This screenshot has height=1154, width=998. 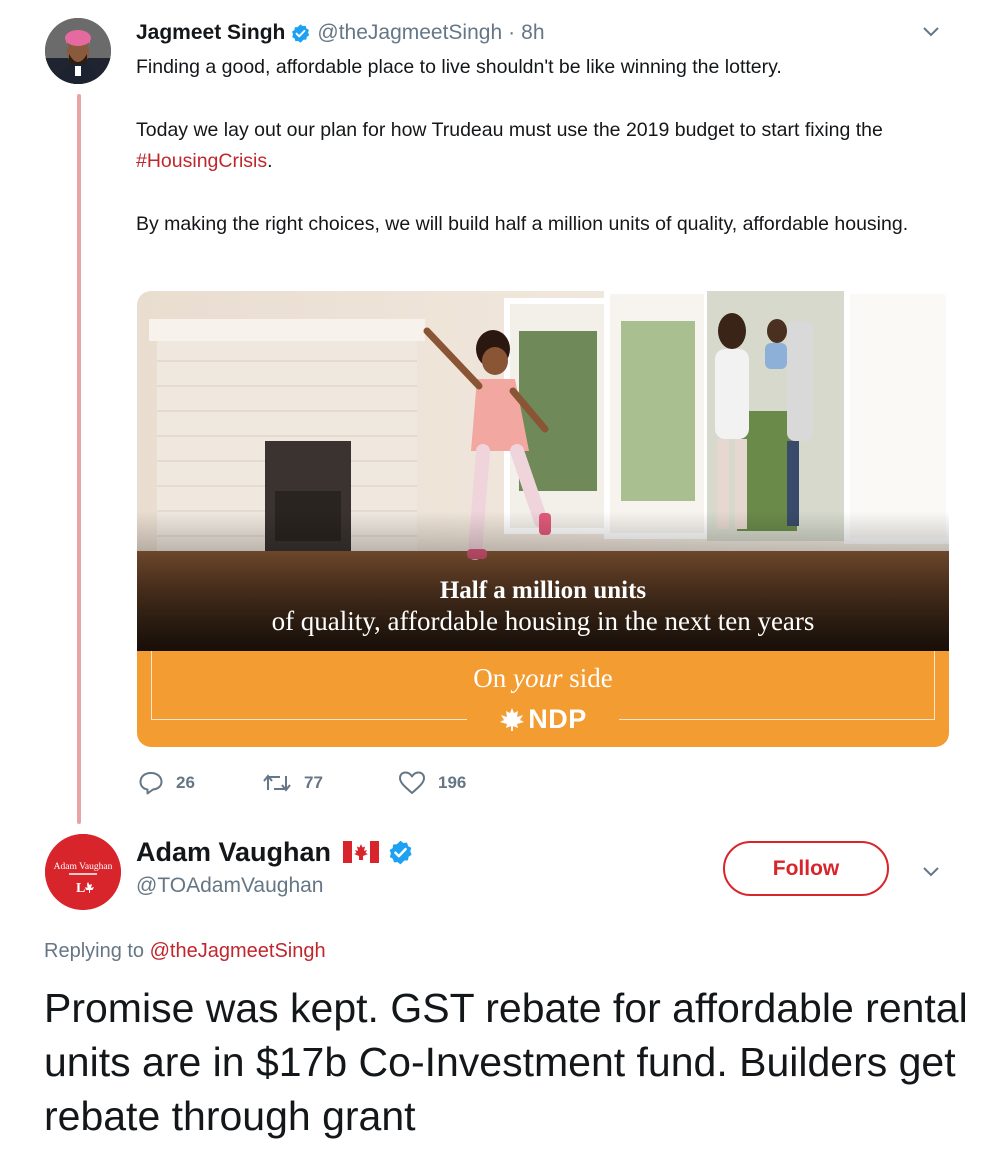 What do you see at coordinates (166, 783) in the screenshot?
I see `reply-action: 26` at bounding box center [166, 783].